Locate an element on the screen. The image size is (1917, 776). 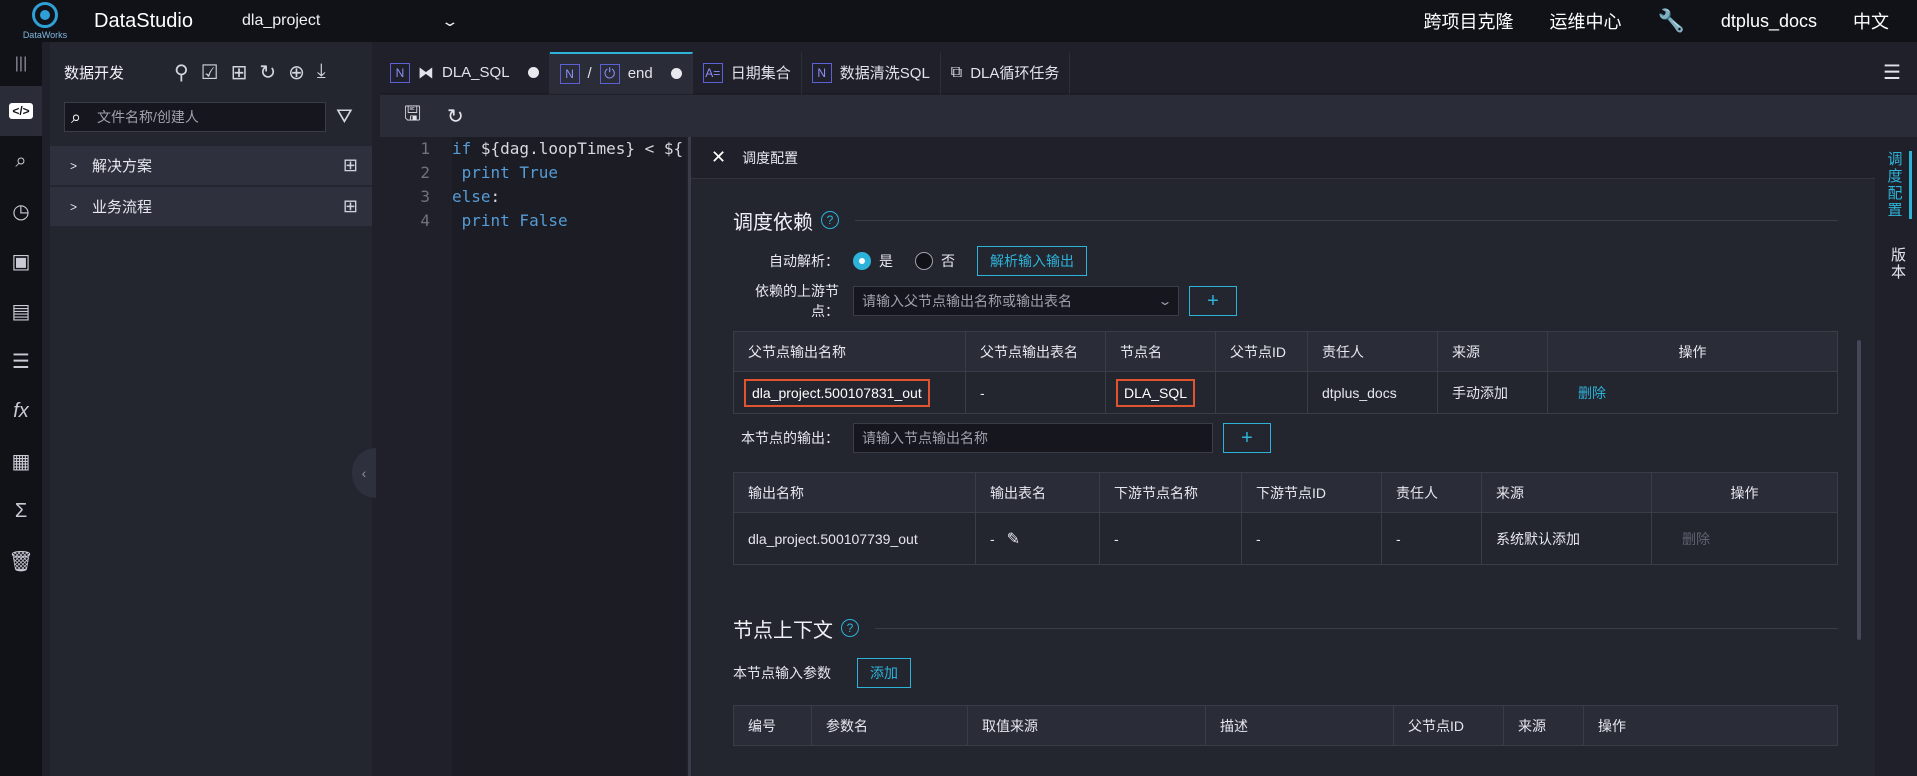
sidebar-item-business-flow: > 业务流程 ⊞ is located at coordinates (211, 206).